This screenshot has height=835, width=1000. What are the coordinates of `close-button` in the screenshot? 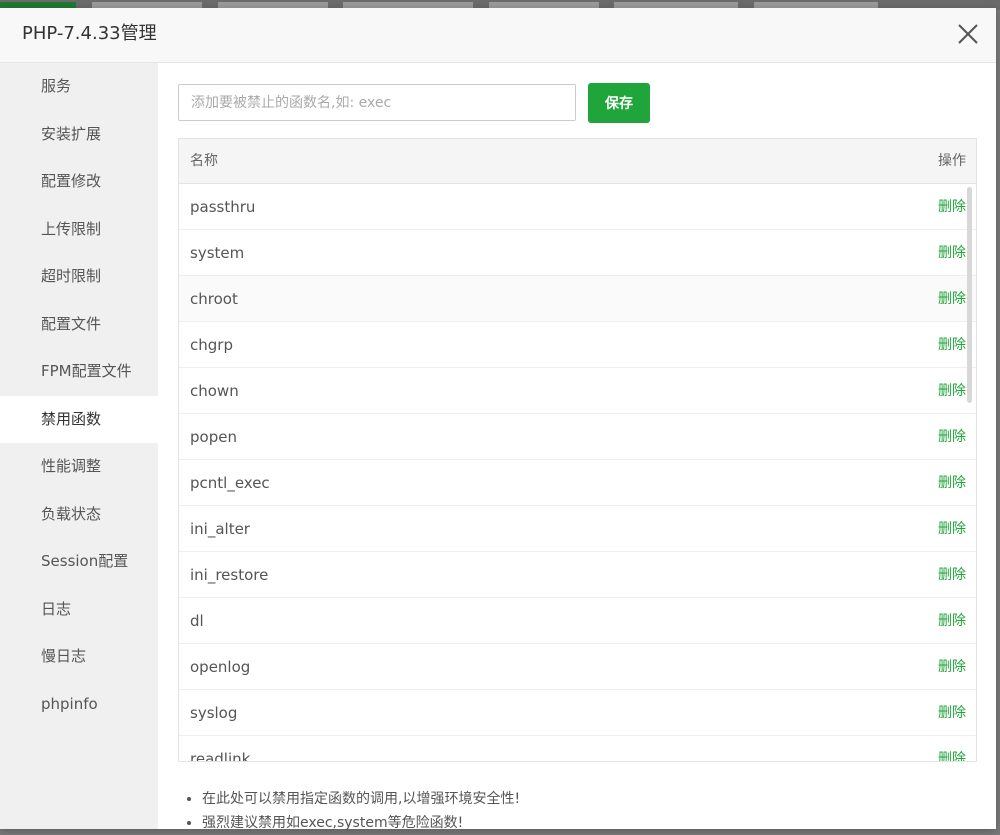 It's located at (968, 34).